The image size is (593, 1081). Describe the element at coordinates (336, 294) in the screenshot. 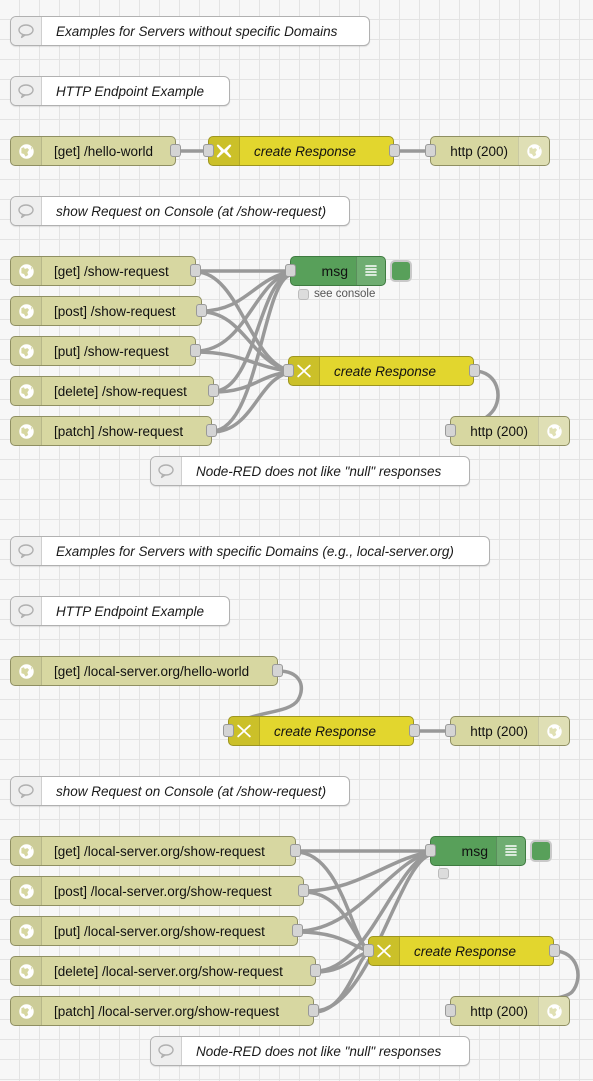

I see `debug-status: see console` at that location.